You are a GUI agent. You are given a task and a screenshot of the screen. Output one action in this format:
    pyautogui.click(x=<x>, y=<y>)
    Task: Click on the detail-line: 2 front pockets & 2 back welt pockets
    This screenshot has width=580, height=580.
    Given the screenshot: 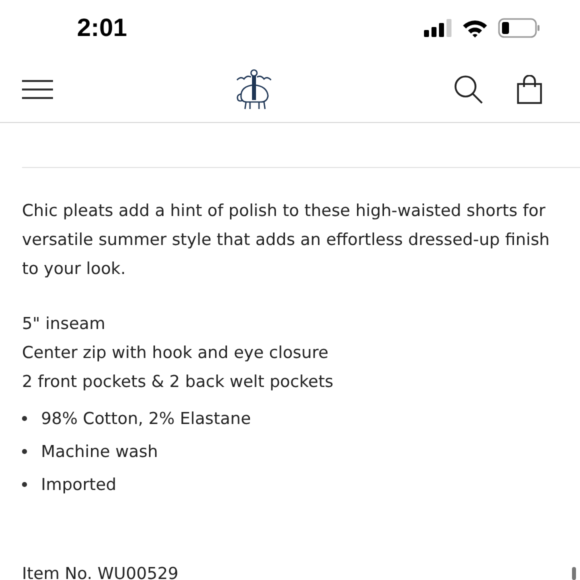 What is the action you would take?
    pyautogui.click(x=178, y=382)
    